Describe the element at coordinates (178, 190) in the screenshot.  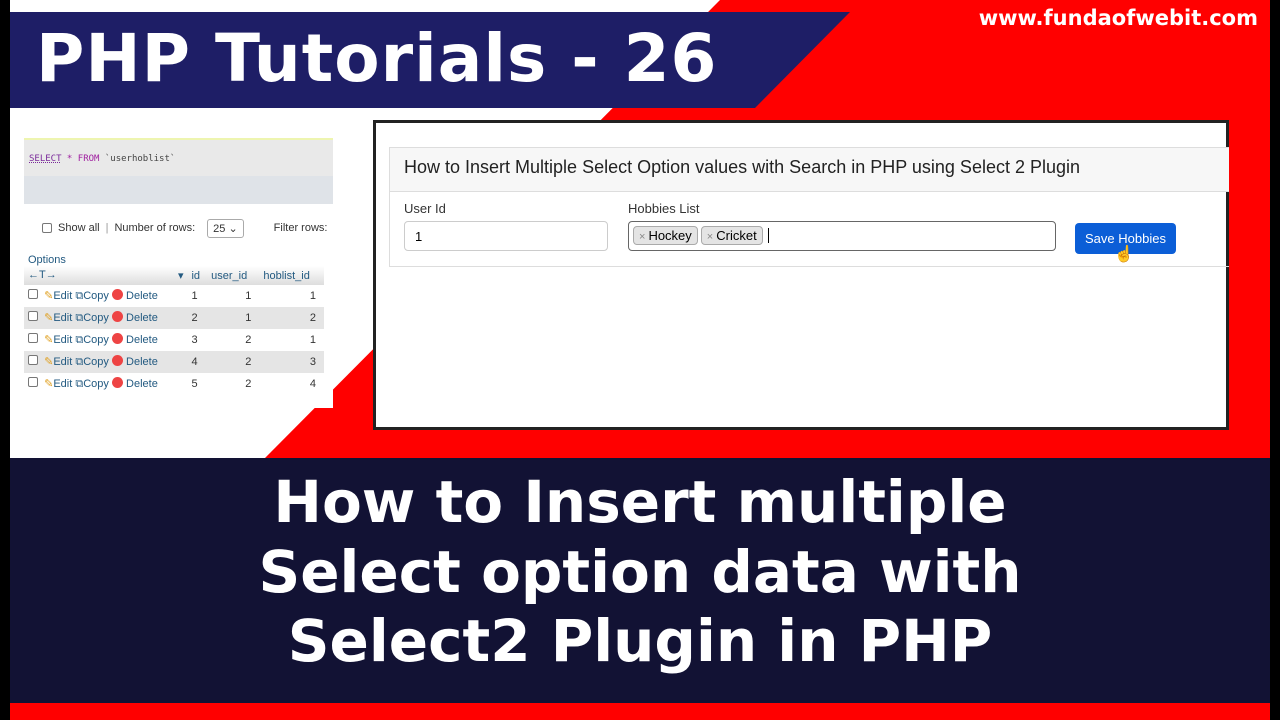
I see `sql-toolbar` at that location.